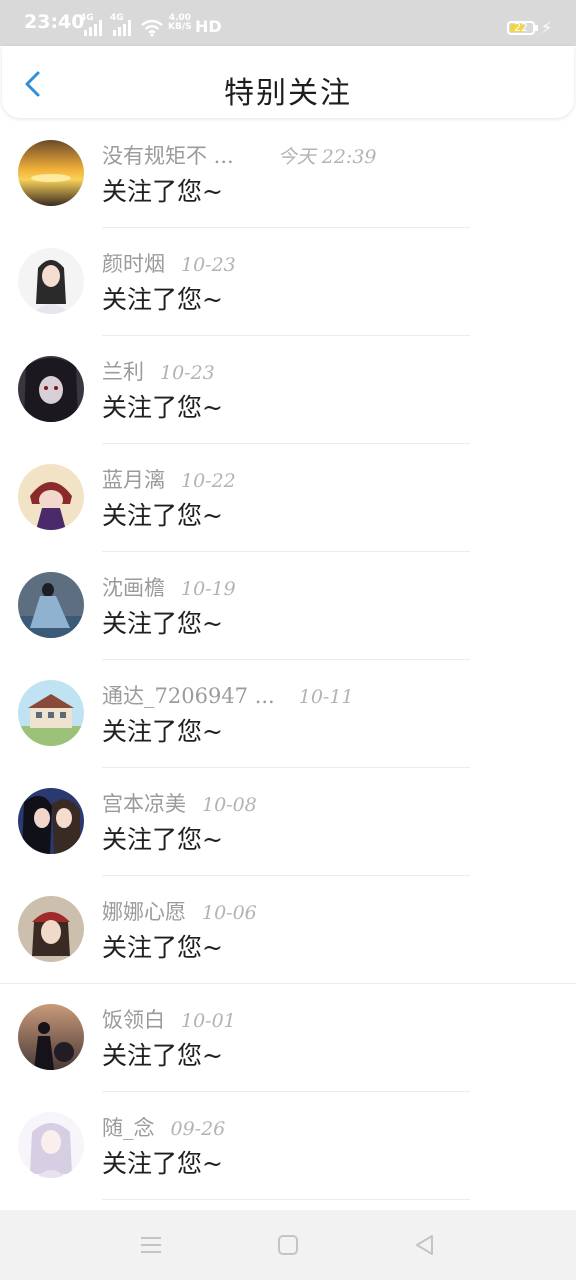  I want to click on notification-date: 10-22, so click(208, 481).